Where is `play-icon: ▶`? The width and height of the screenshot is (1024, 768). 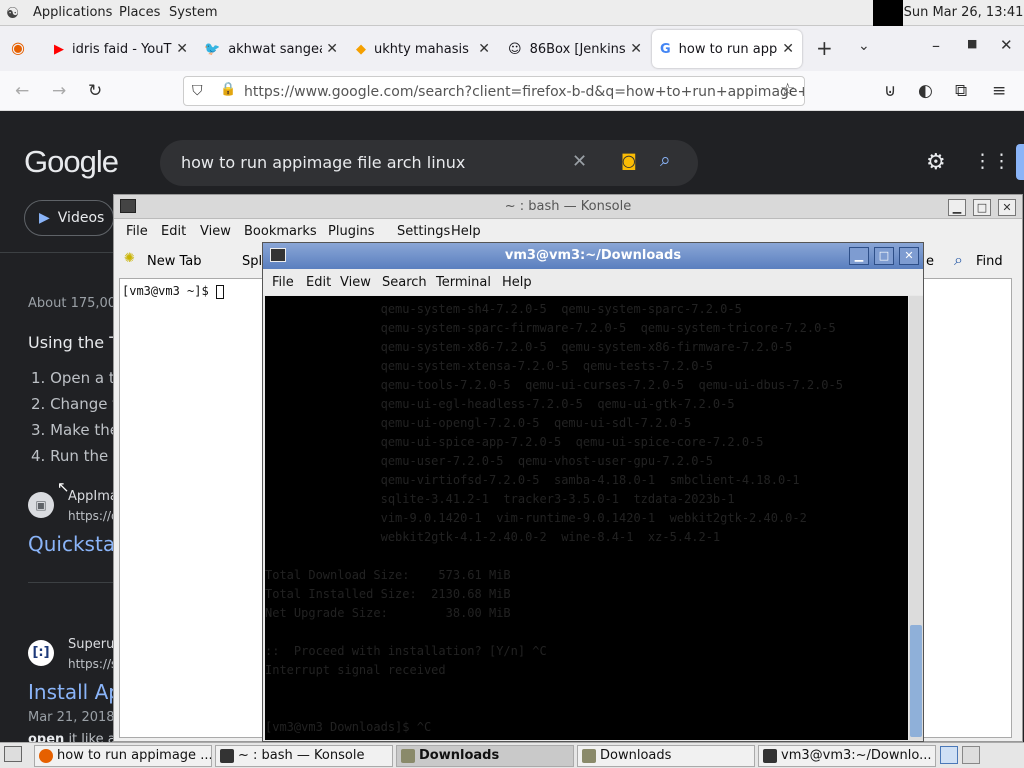
play-icon: ▶ is located at coordinates (44, 218).